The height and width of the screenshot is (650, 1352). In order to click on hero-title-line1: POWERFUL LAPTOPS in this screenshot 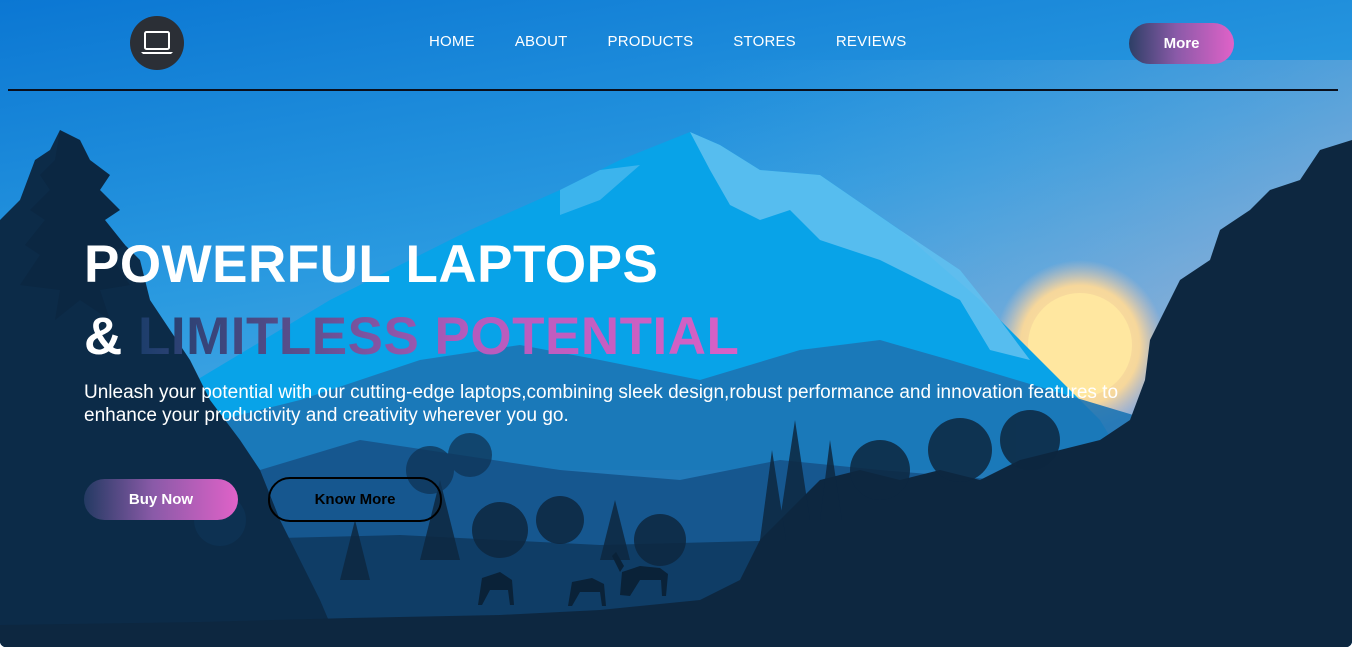, I will do `click(371, 264)`.